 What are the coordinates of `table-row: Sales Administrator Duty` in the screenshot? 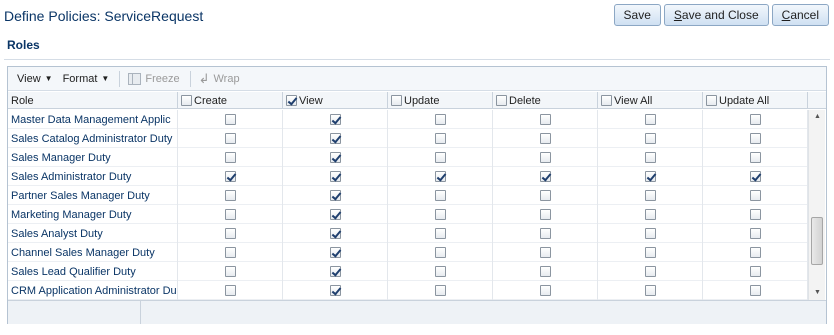 It's located at (408, 176).